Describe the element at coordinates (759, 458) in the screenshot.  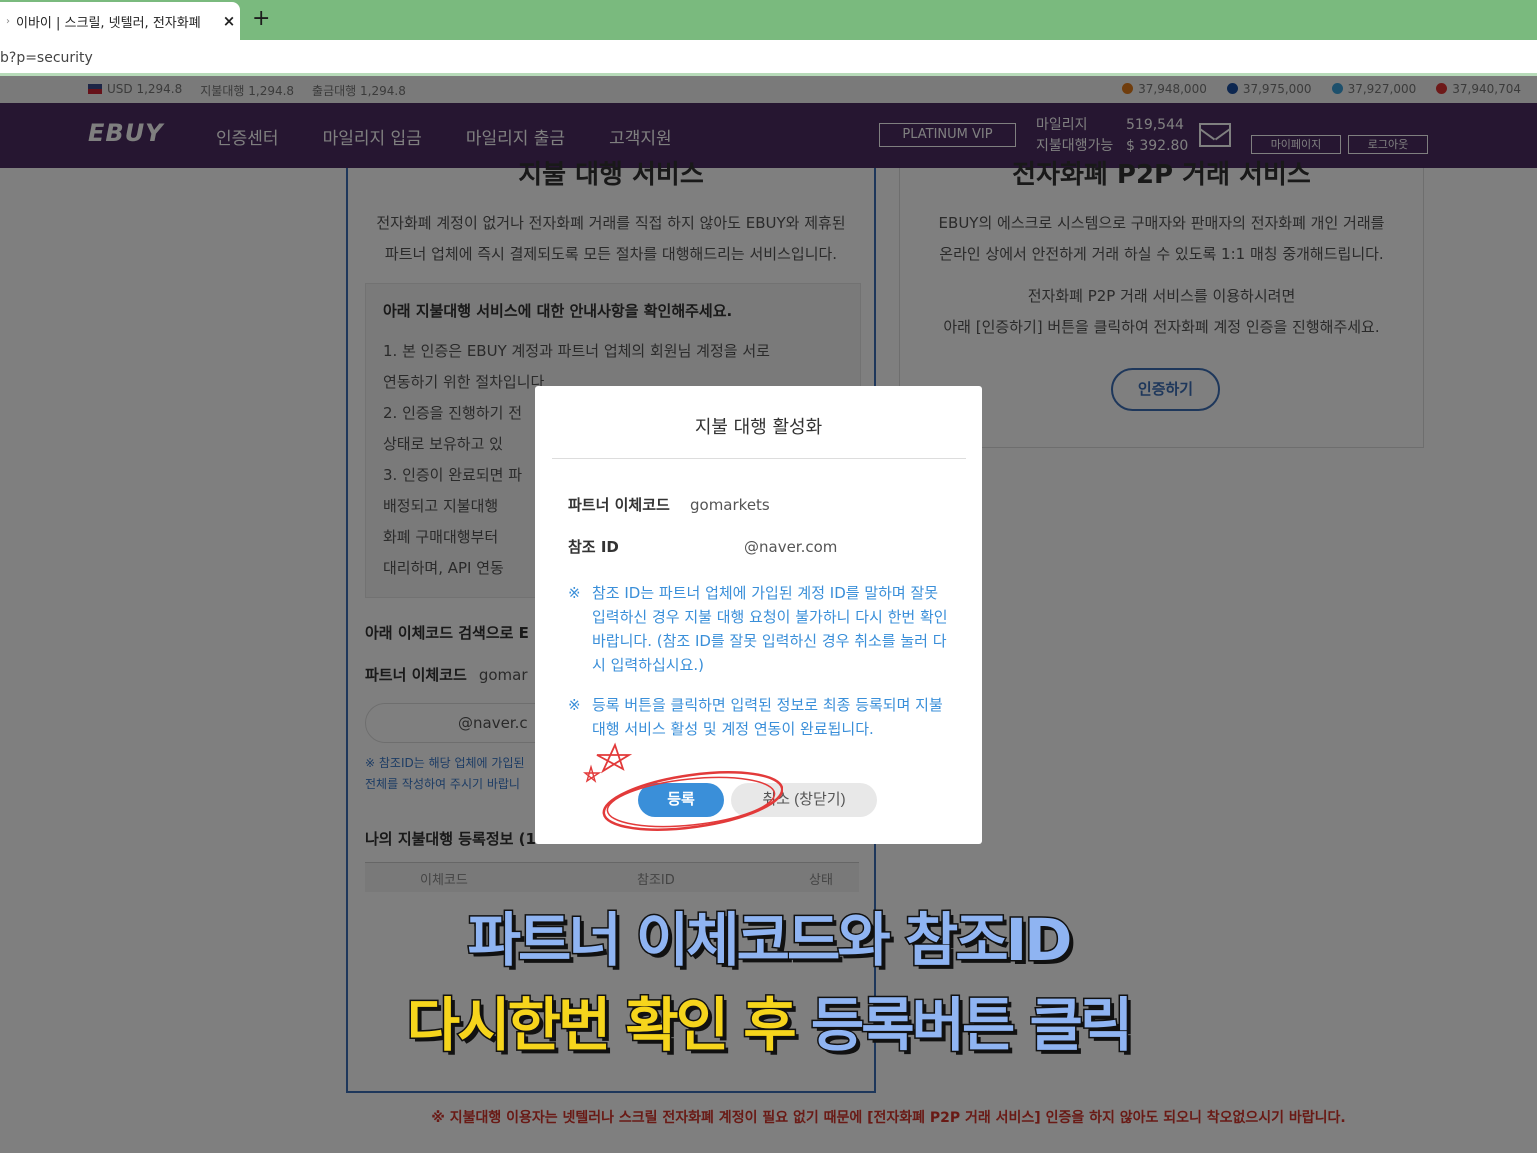
I see `modal-divider` at that location.